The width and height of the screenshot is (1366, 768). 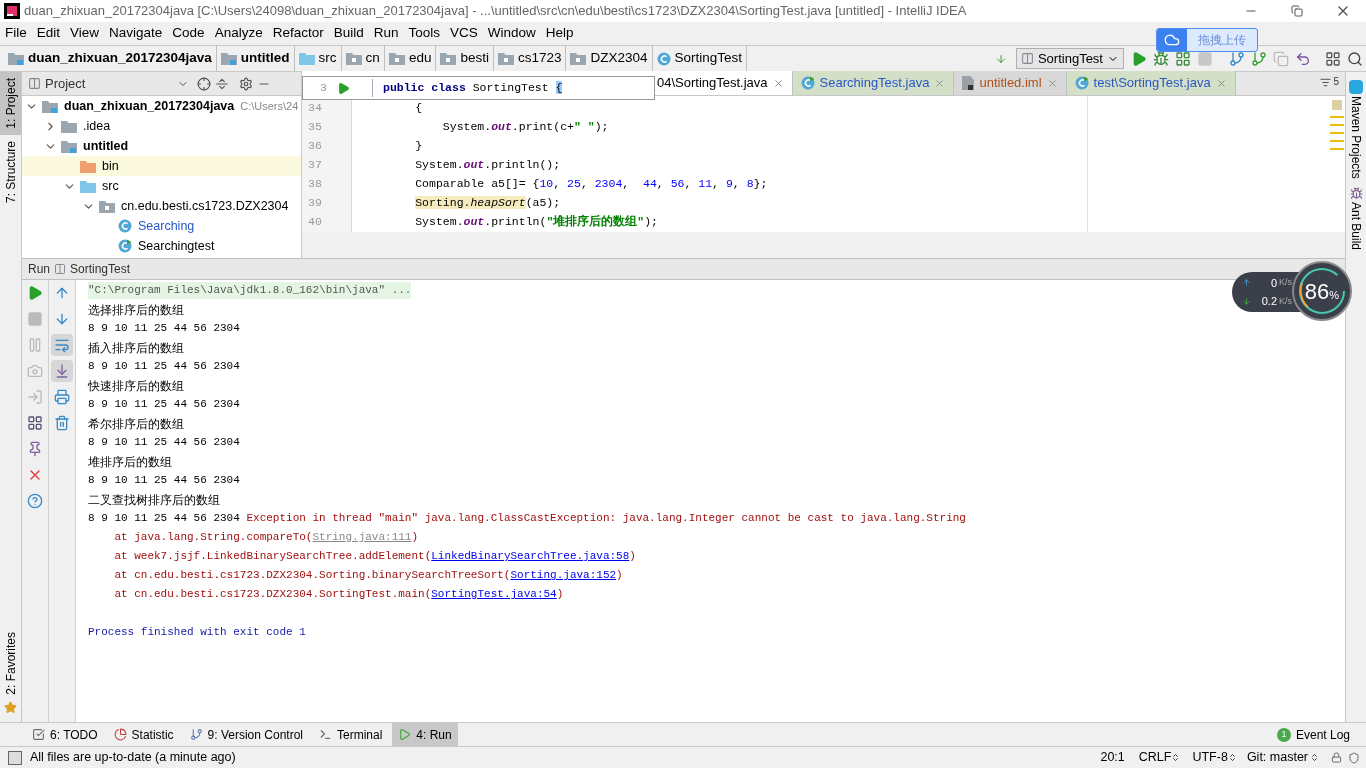 I want to click on code-line: }, so click(x=418, y=146).